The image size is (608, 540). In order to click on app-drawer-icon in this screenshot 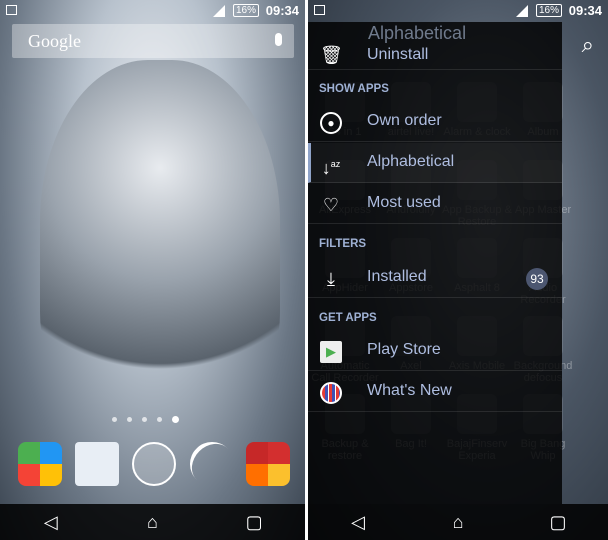, I will do `click(154, 464)`.